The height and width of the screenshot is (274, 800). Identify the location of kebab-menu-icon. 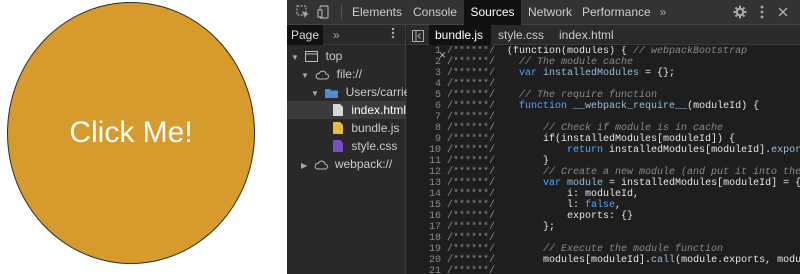
(762, 12).